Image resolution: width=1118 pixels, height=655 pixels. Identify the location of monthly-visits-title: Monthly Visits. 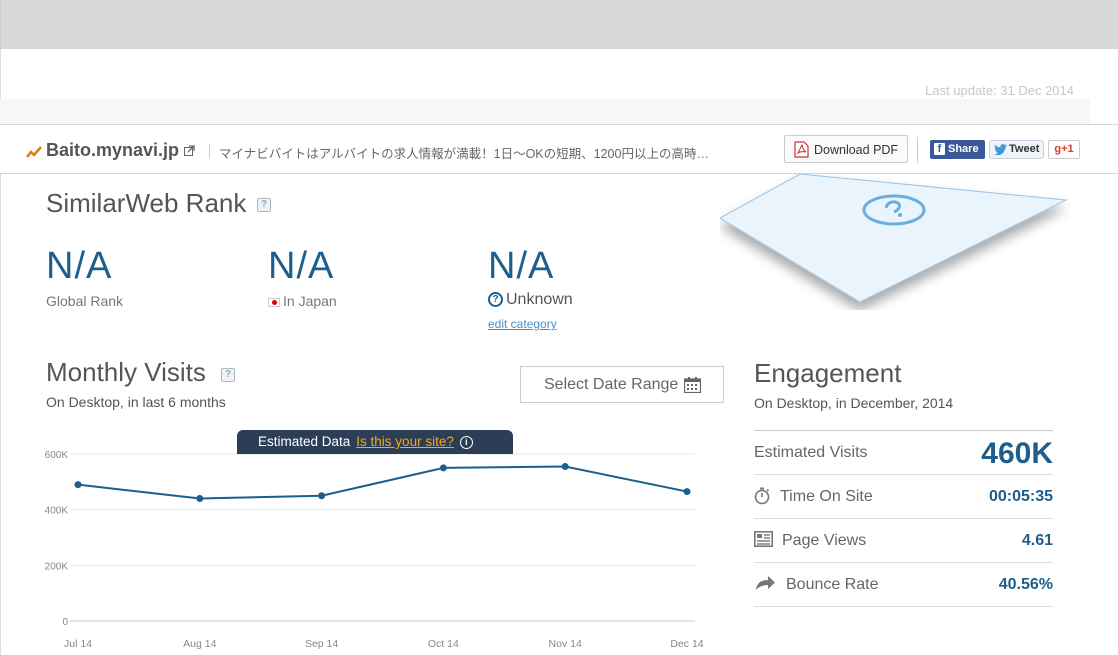
(126, 372).